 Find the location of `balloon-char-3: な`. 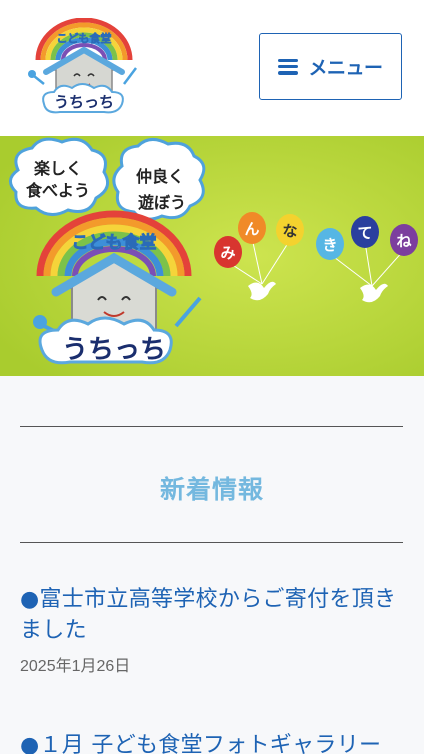

balloon-char-3: な is located at coordinates (289, 231).